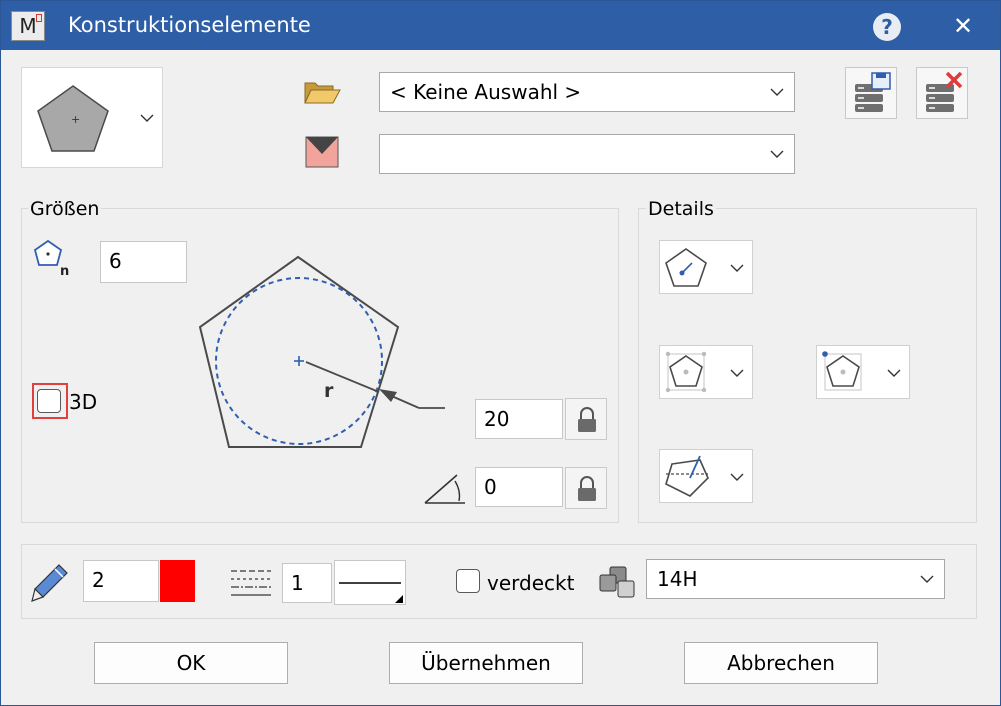 This screenshot has height=706, width=1001. I want to click on hidden-checkbox-label: verdeckt, so click(531, 583).